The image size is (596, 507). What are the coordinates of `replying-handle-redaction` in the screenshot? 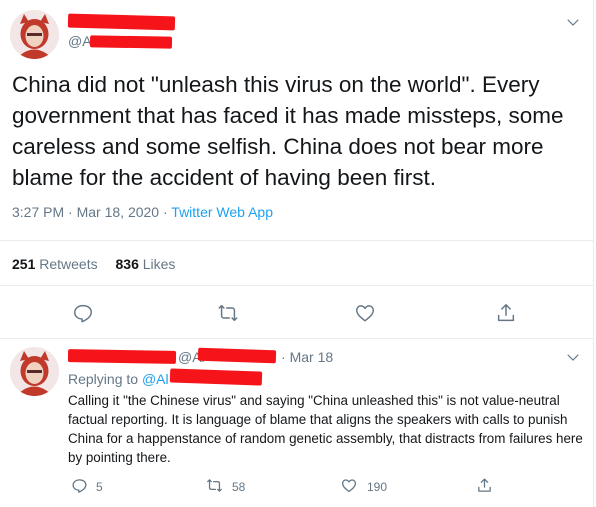 It's located at (216, 377).